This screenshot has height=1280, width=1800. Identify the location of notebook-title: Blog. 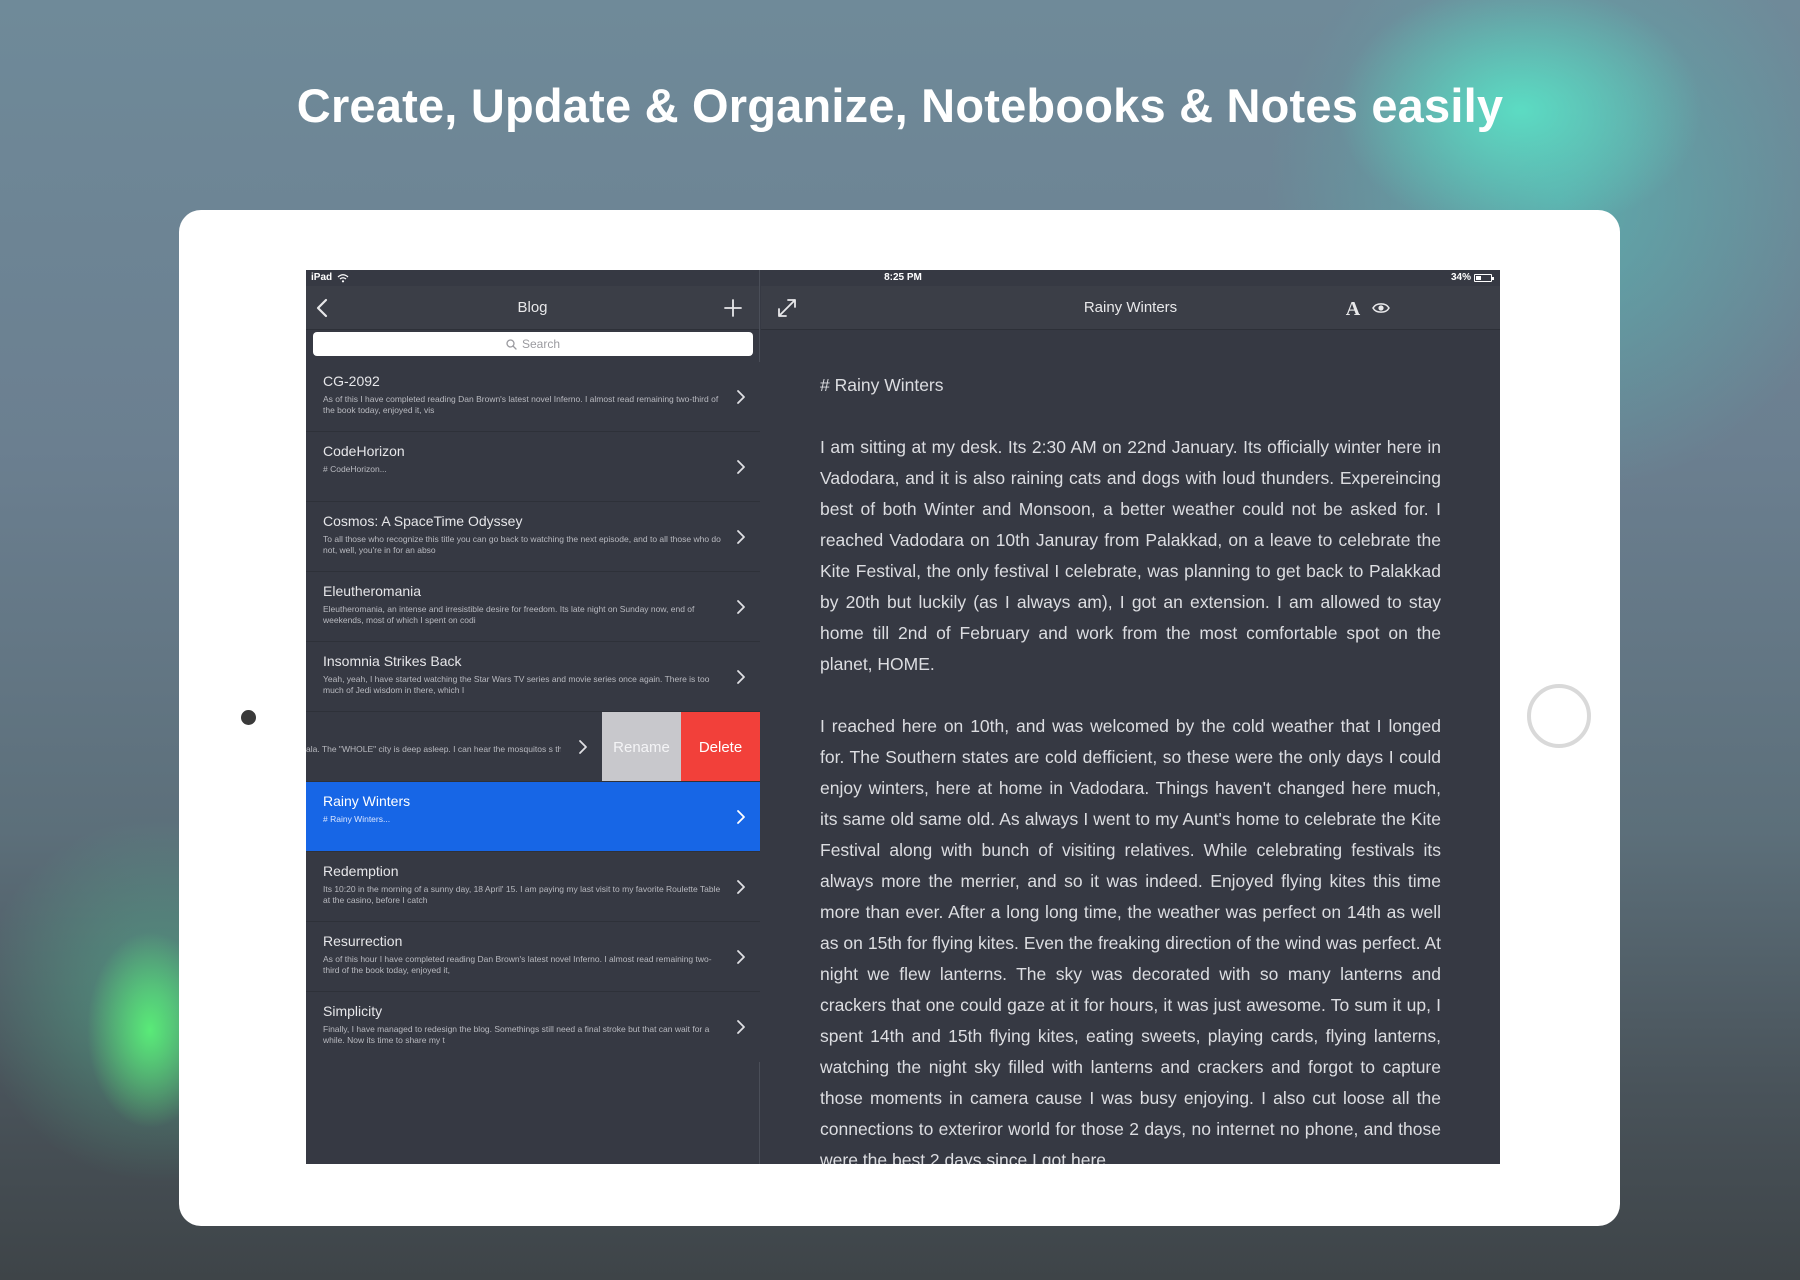
(532, 307).